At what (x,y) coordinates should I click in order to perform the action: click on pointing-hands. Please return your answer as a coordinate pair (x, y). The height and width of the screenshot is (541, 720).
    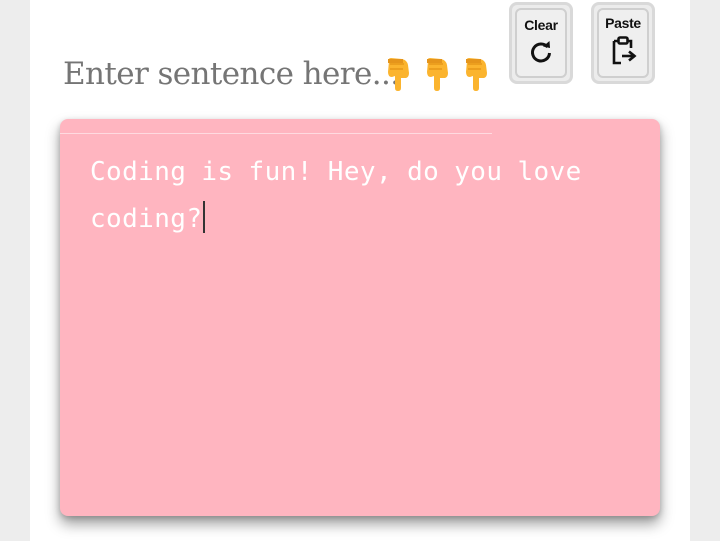
    Looking at the image, I should click on (437, 74).